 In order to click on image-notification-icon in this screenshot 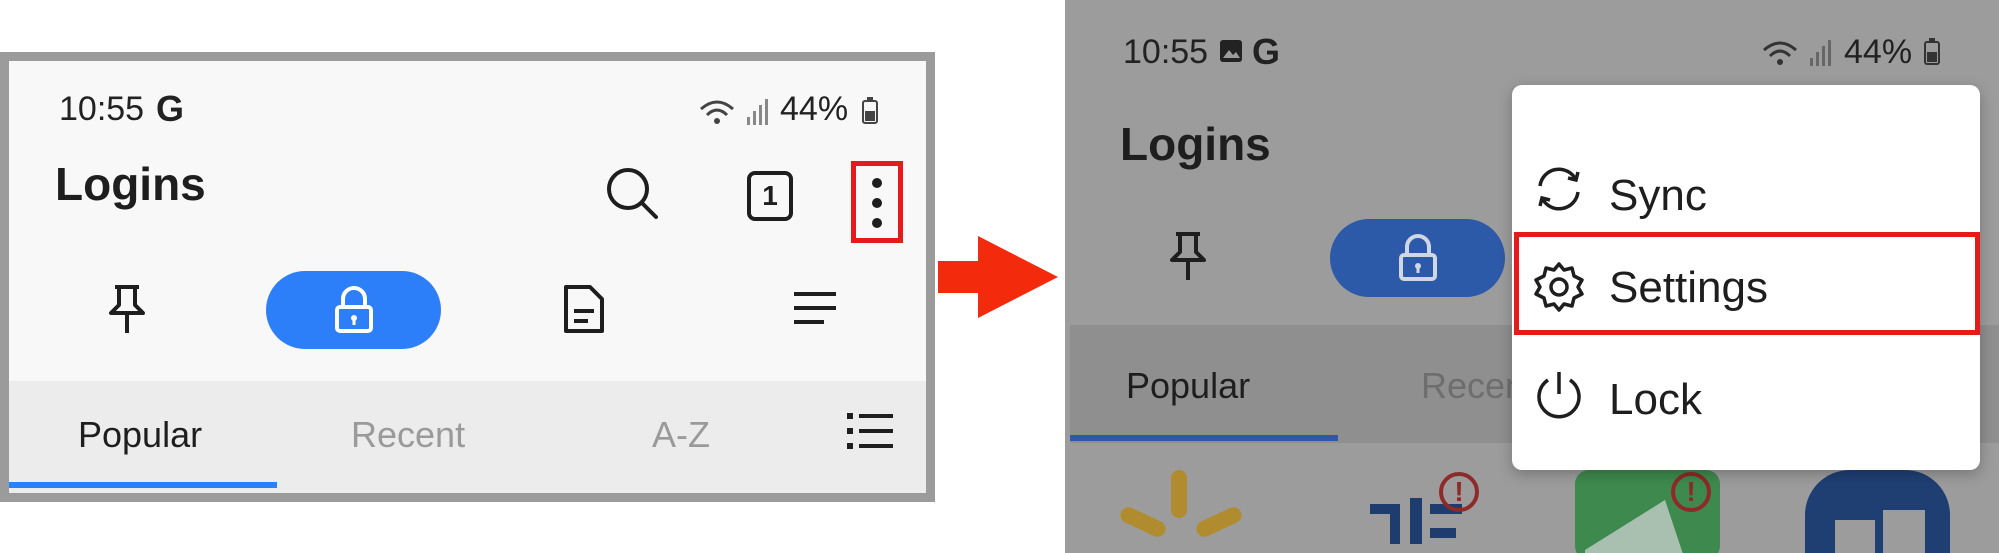, I will do `click(1231, 51)`.